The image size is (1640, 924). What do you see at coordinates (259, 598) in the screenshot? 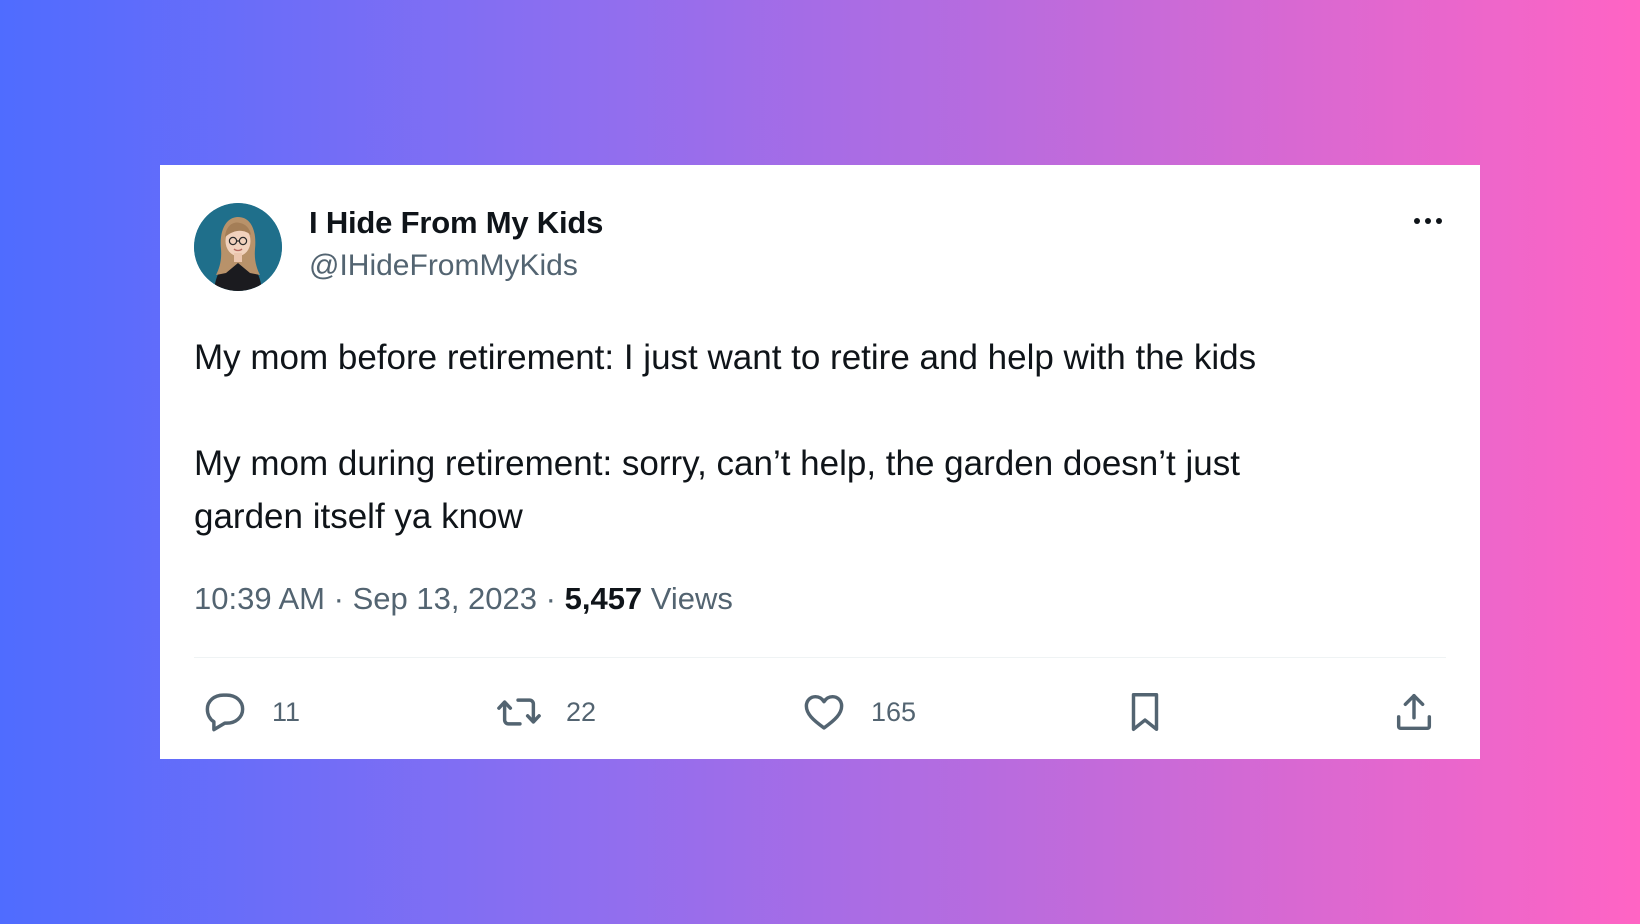
I see `tweet-time: 10:39 AM` at bounding box center [259, 598].